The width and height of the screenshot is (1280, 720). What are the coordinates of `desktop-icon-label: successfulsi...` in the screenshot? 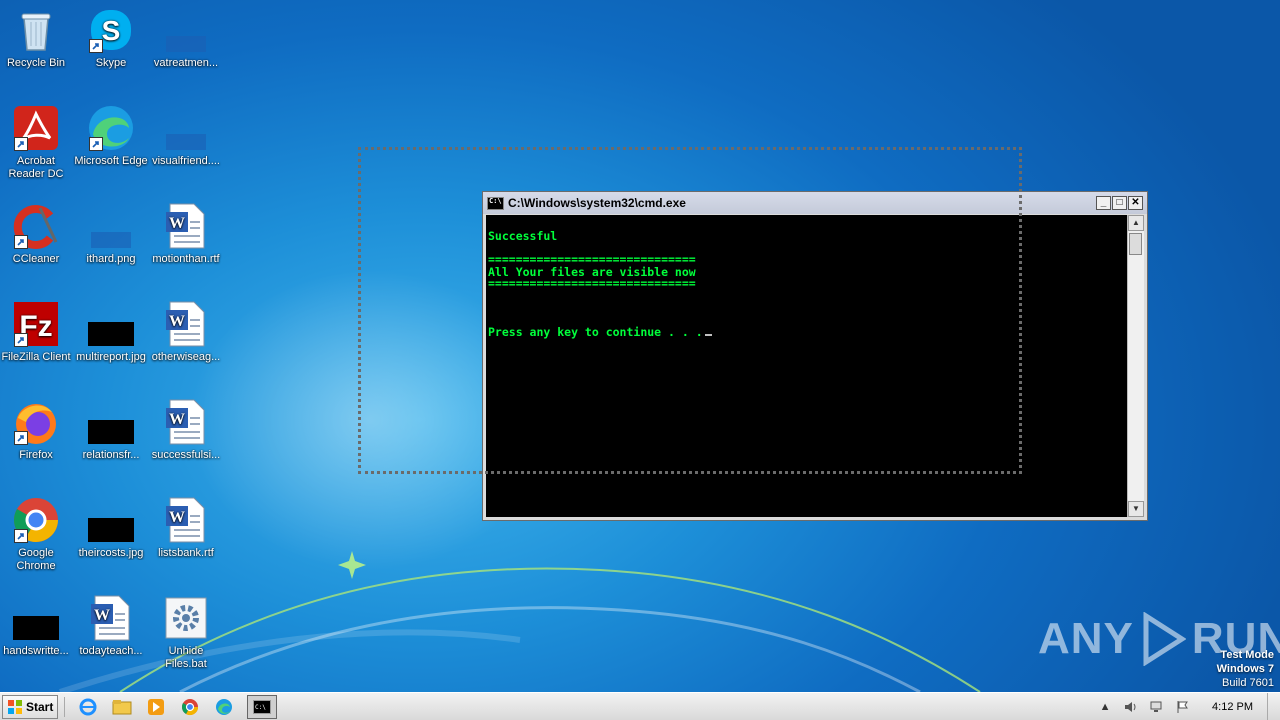 It's located at (186, 455).